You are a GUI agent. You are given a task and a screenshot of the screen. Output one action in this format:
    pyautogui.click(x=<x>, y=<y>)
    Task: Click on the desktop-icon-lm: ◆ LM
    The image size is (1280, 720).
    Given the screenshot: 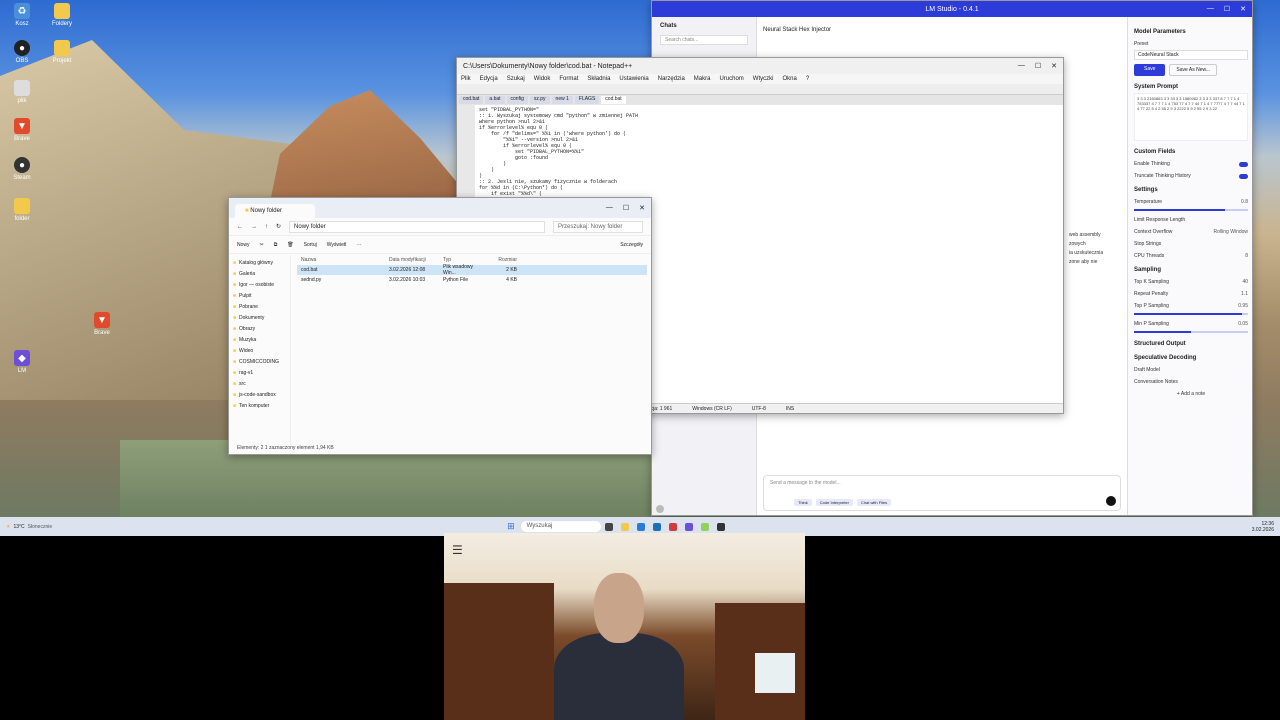 What is the action you would take?
    pyautogui.click(x=22, y=362)
    